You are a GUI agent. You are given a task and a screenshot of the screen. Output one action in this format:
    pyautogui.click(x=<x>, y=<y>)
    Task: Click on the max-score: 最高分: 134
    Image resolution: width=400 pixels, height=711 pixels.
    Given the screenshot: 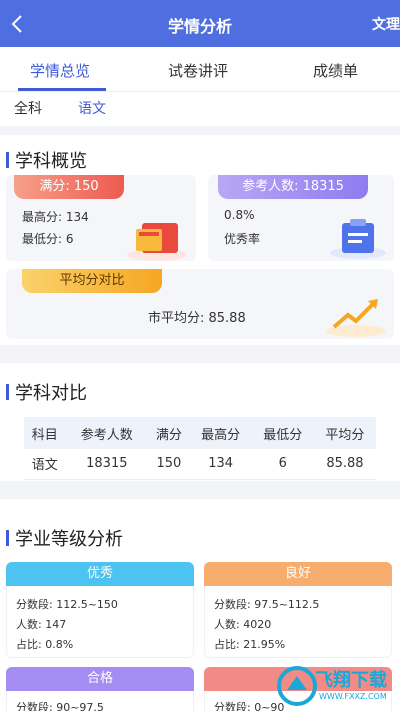 What is the action you would take?
    pyautogui.click(x=55, y=217)
    